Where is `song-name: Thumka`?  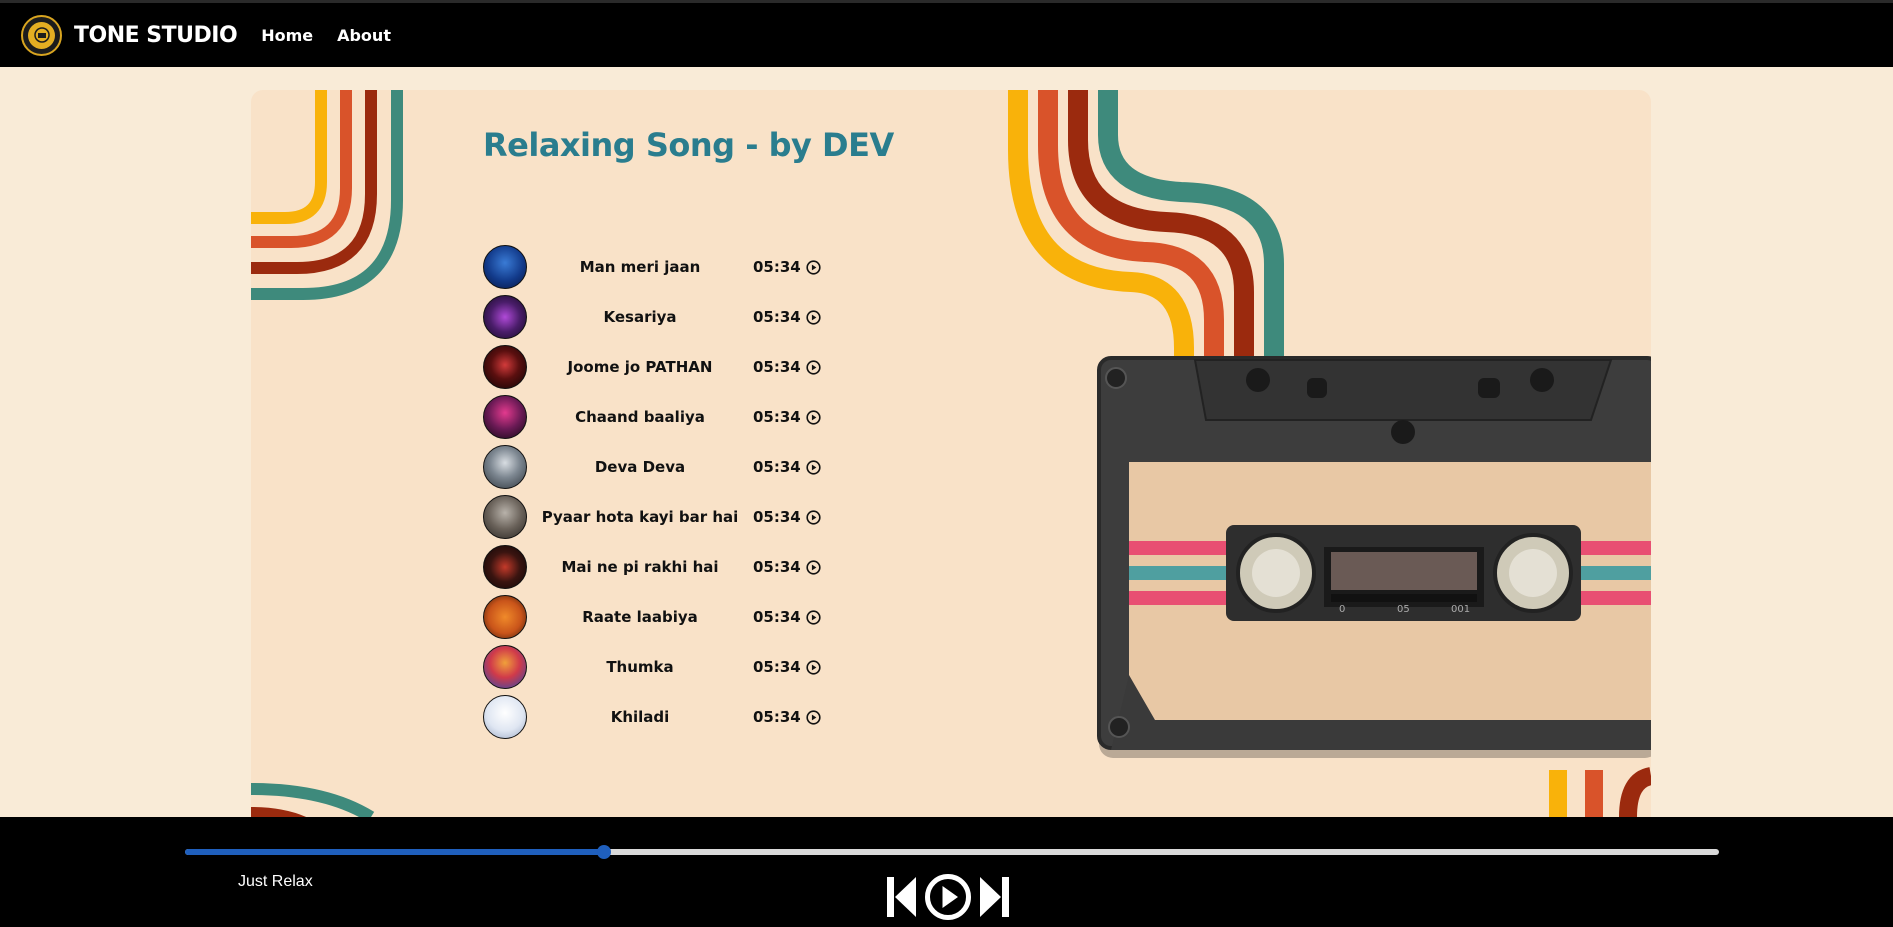
song-name: Thumka is located at coordinates (640, 667).